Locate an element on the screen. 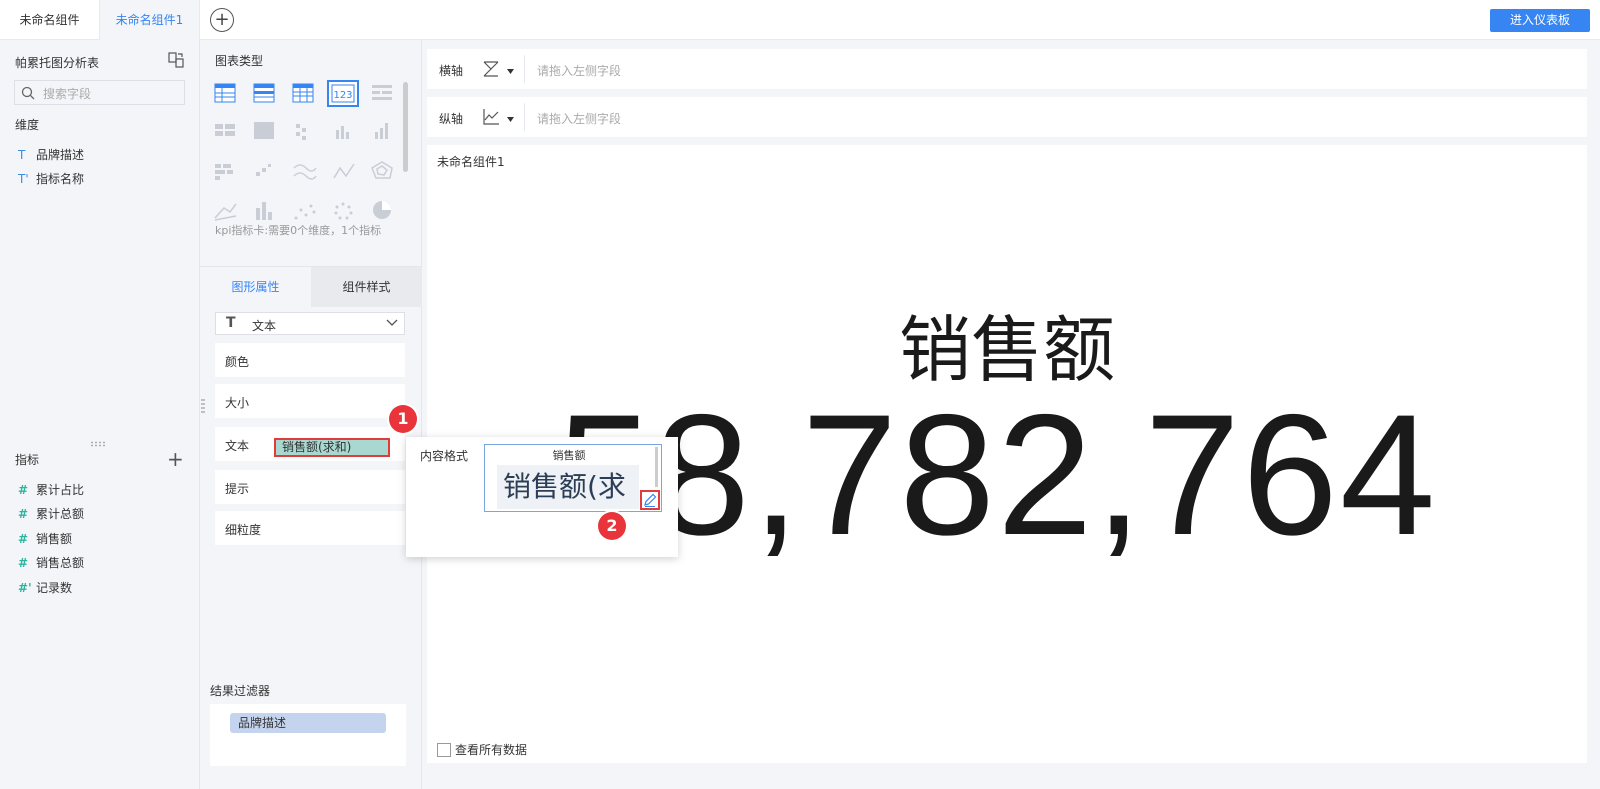  stacked-bar-icon is located at coordinates (224, 172).